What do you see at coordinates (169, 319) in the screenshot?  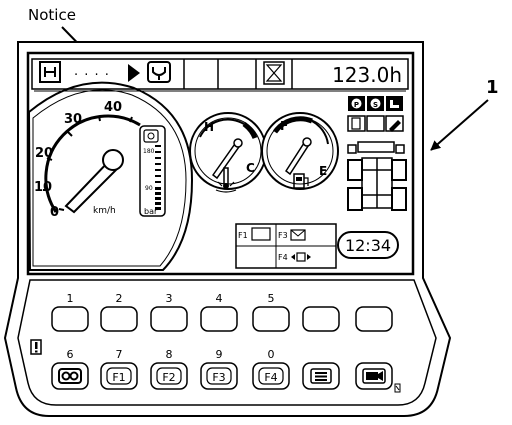 I see `key-3-button` at bounding box center [169, 319].